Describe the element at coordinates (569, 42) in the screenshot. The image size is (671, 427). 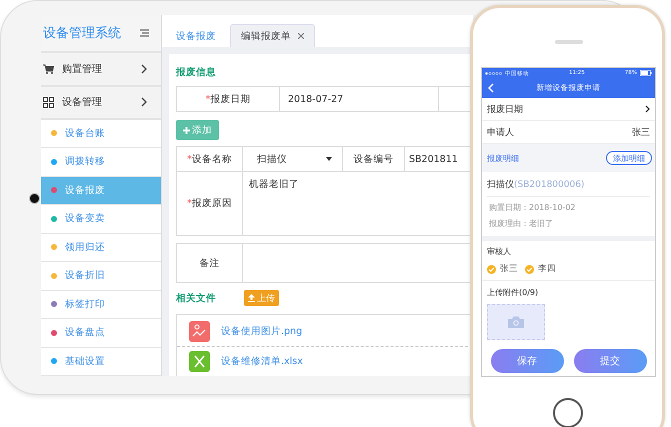
I see `speaker-slot` at that location.